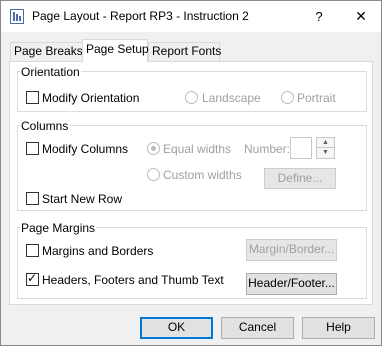 This screenshot has width=382, height=346. What do you see at coordinates (46, 51) in the screenshot?
I see `tab-page-breaks: Page Breaks` at bounding box center [46, 51].